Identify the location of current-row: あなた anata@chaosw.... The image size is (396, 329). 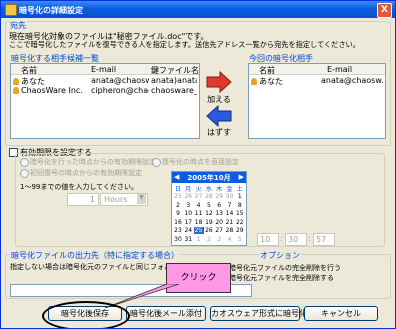
(317, 80).